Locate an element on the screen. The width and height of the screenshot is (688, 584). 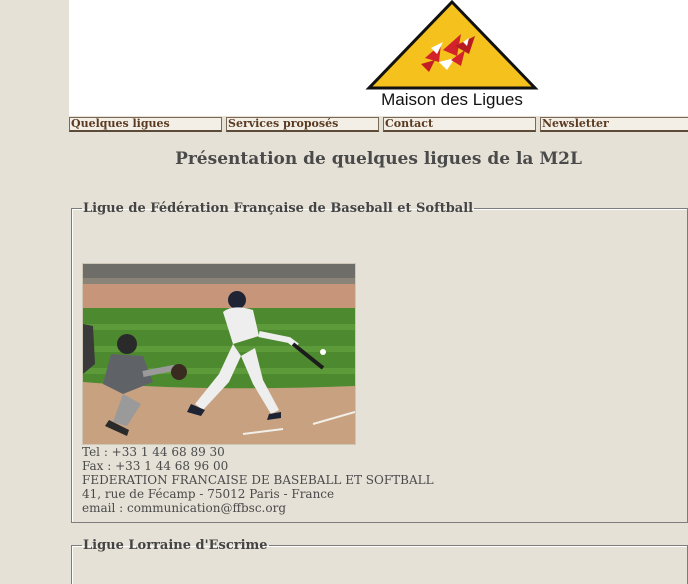
baseball-photo is located at coordinates (219, 354).